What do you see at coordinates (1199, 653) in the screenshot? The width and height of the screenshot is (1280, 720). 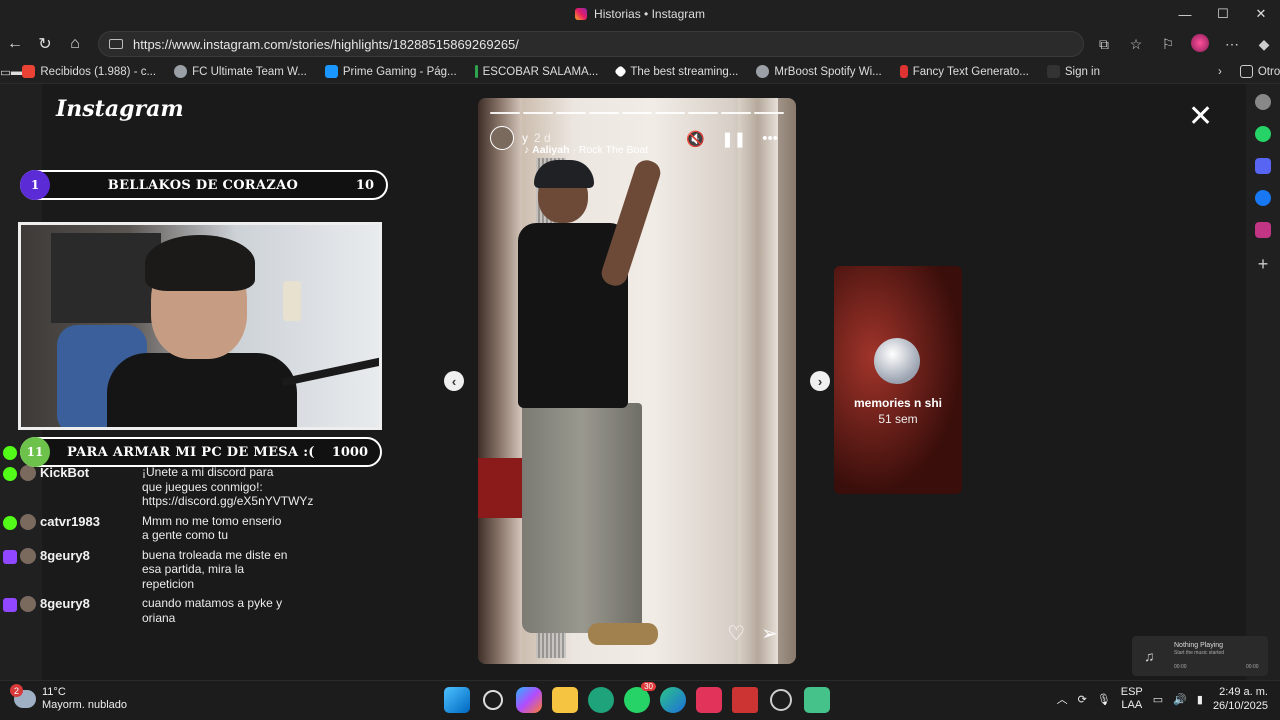 I see `now-playing-subtitle: Start the music started` at bounding box center [1199, 653].